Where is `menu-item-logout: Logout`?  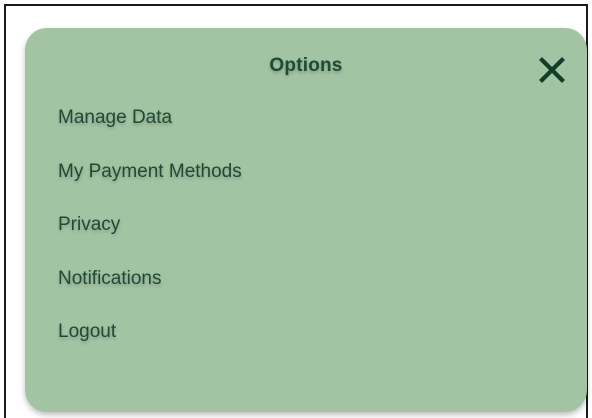
menu-item-logout: Logout is located at coordinates (150, 347).